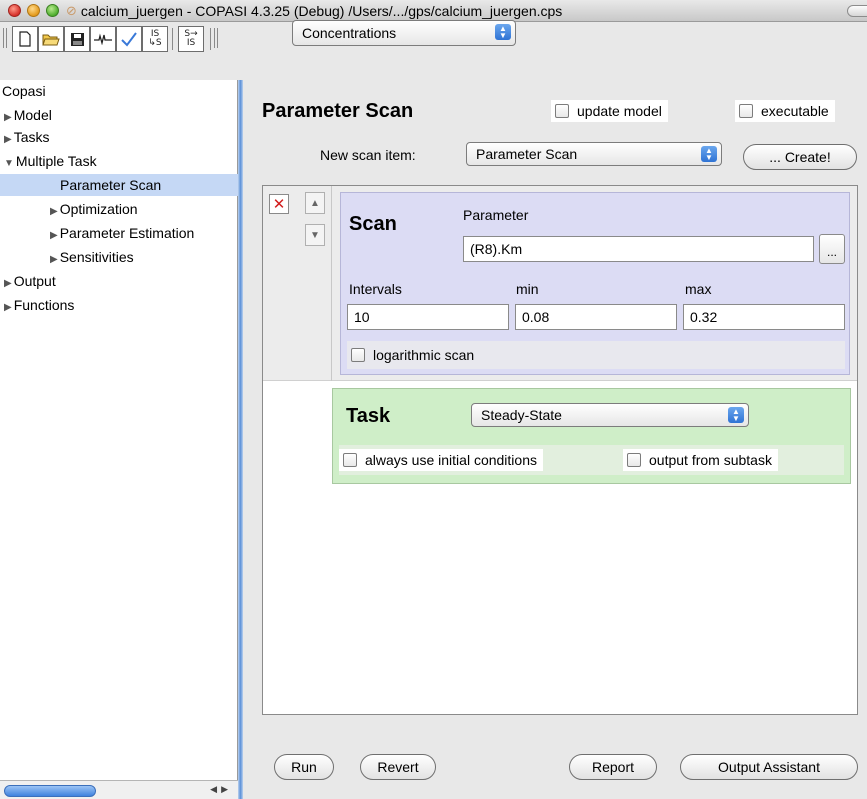 This screenshot has height=799, width=867. I want to click on quantity-unit-value: Concentrations, so click(349, 33).